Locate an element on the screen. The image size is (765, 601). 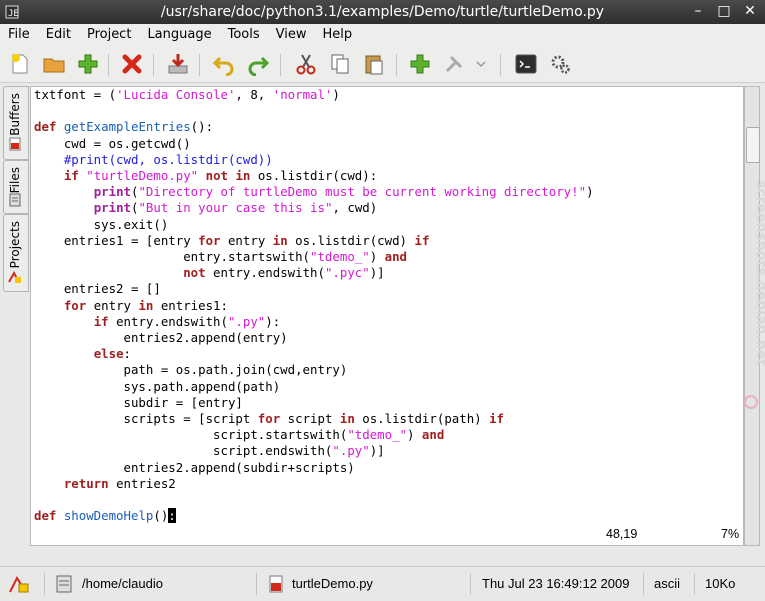
copy-icon is located at coordinates (340, 64).